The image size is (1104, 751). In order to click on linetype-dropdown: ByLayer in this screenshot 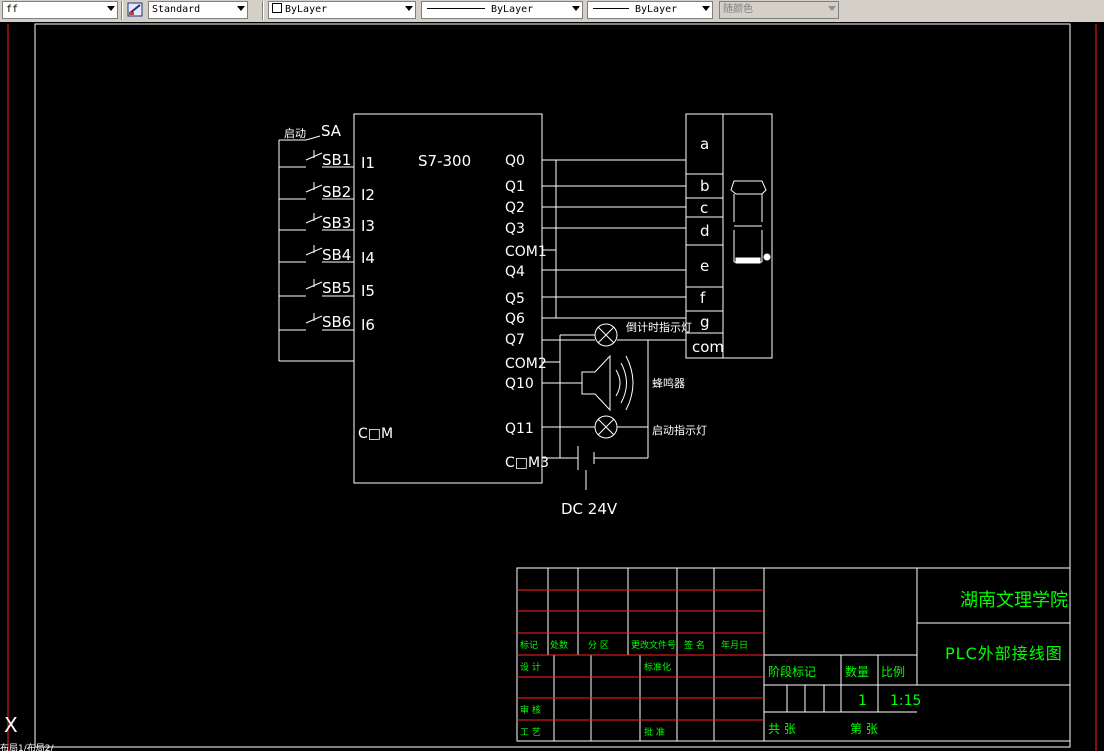, I will do `click(502, 10)`.